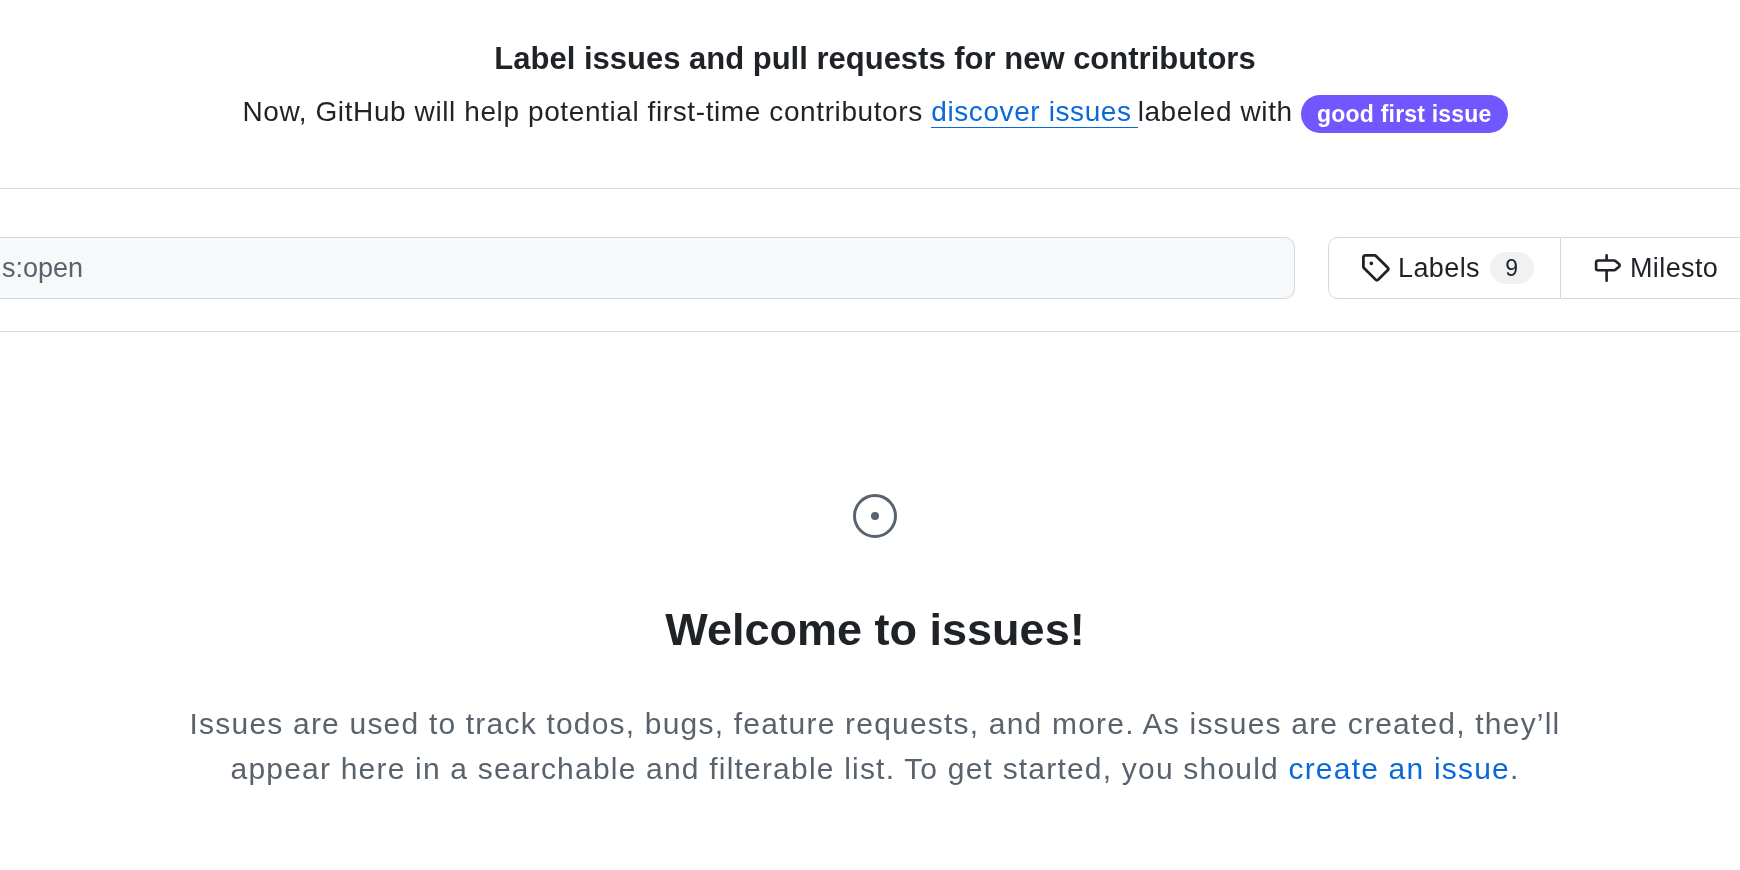 The height and width of the screenshot is (870, 1740). Describe the element at coordinates (875, 112) in the screenshot. I see `banner-text: Now, GitHub will help potential first-time contributors discover issues labeled with good first issue` at that location.